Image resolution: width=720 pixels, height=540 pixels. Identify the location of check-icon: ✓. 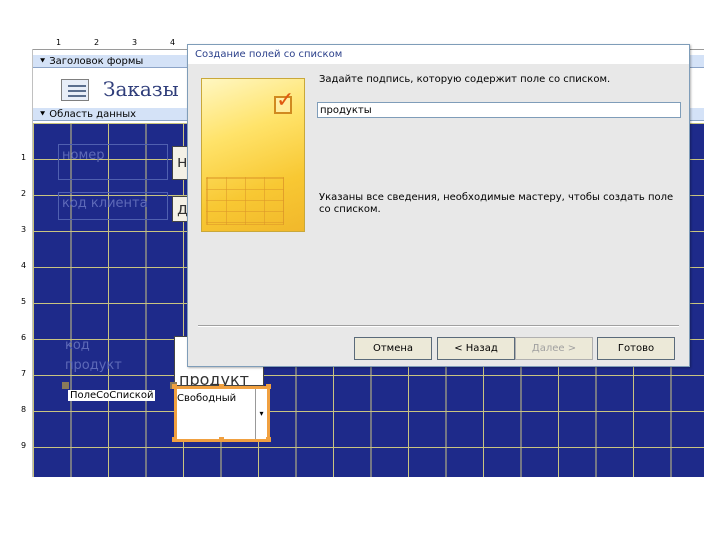
(285, 100).